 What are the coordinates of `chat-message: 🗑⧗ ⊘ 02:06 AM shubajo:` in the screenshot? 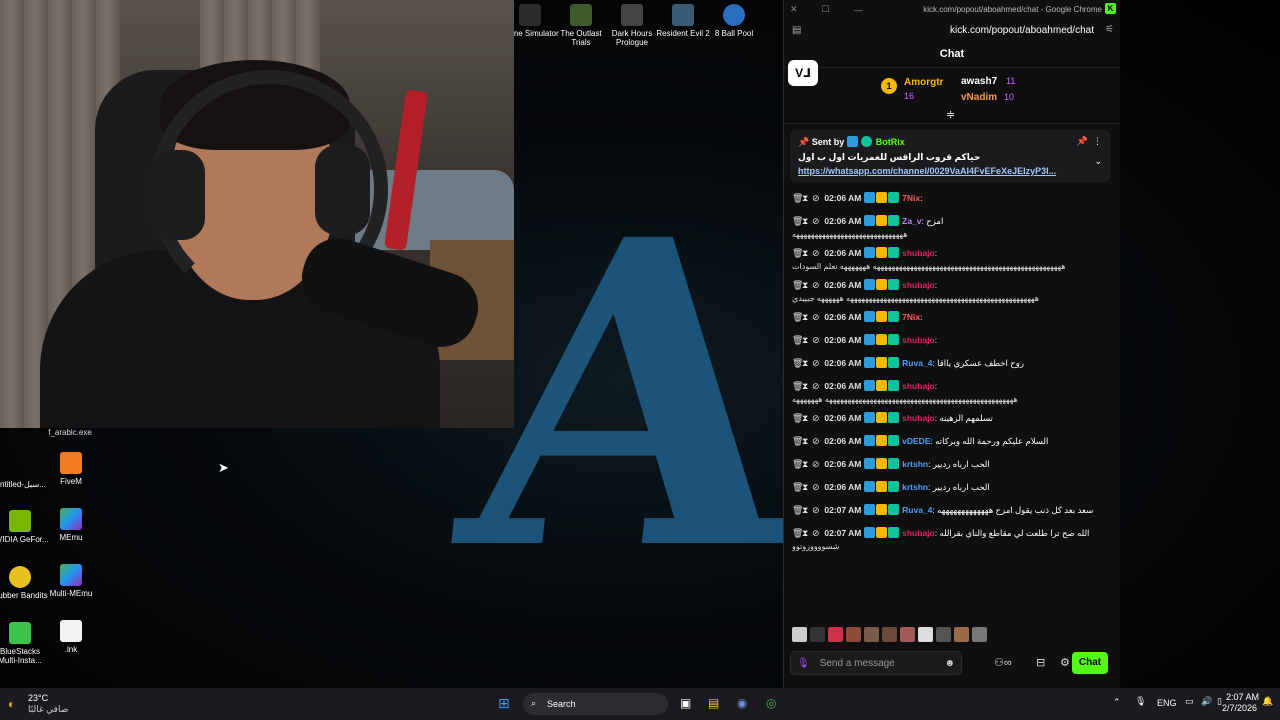 It's located at (952, 342).